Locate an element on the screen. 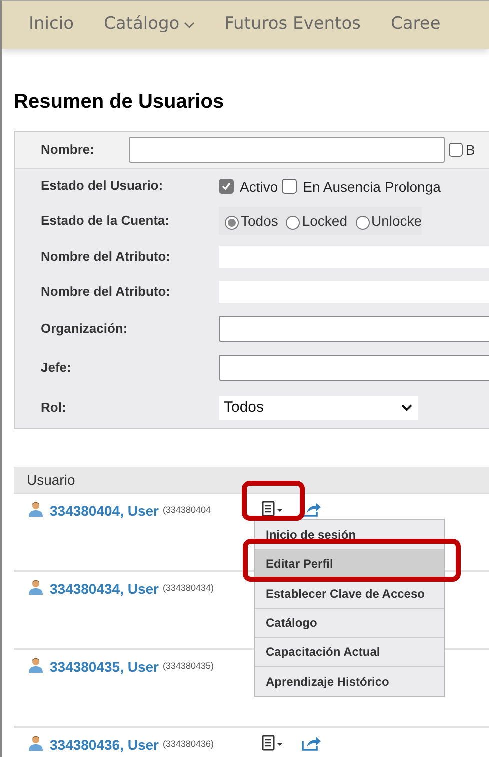 The width and height of the screenshot is (489, 757). name-field is located at coordinates (287, 150).